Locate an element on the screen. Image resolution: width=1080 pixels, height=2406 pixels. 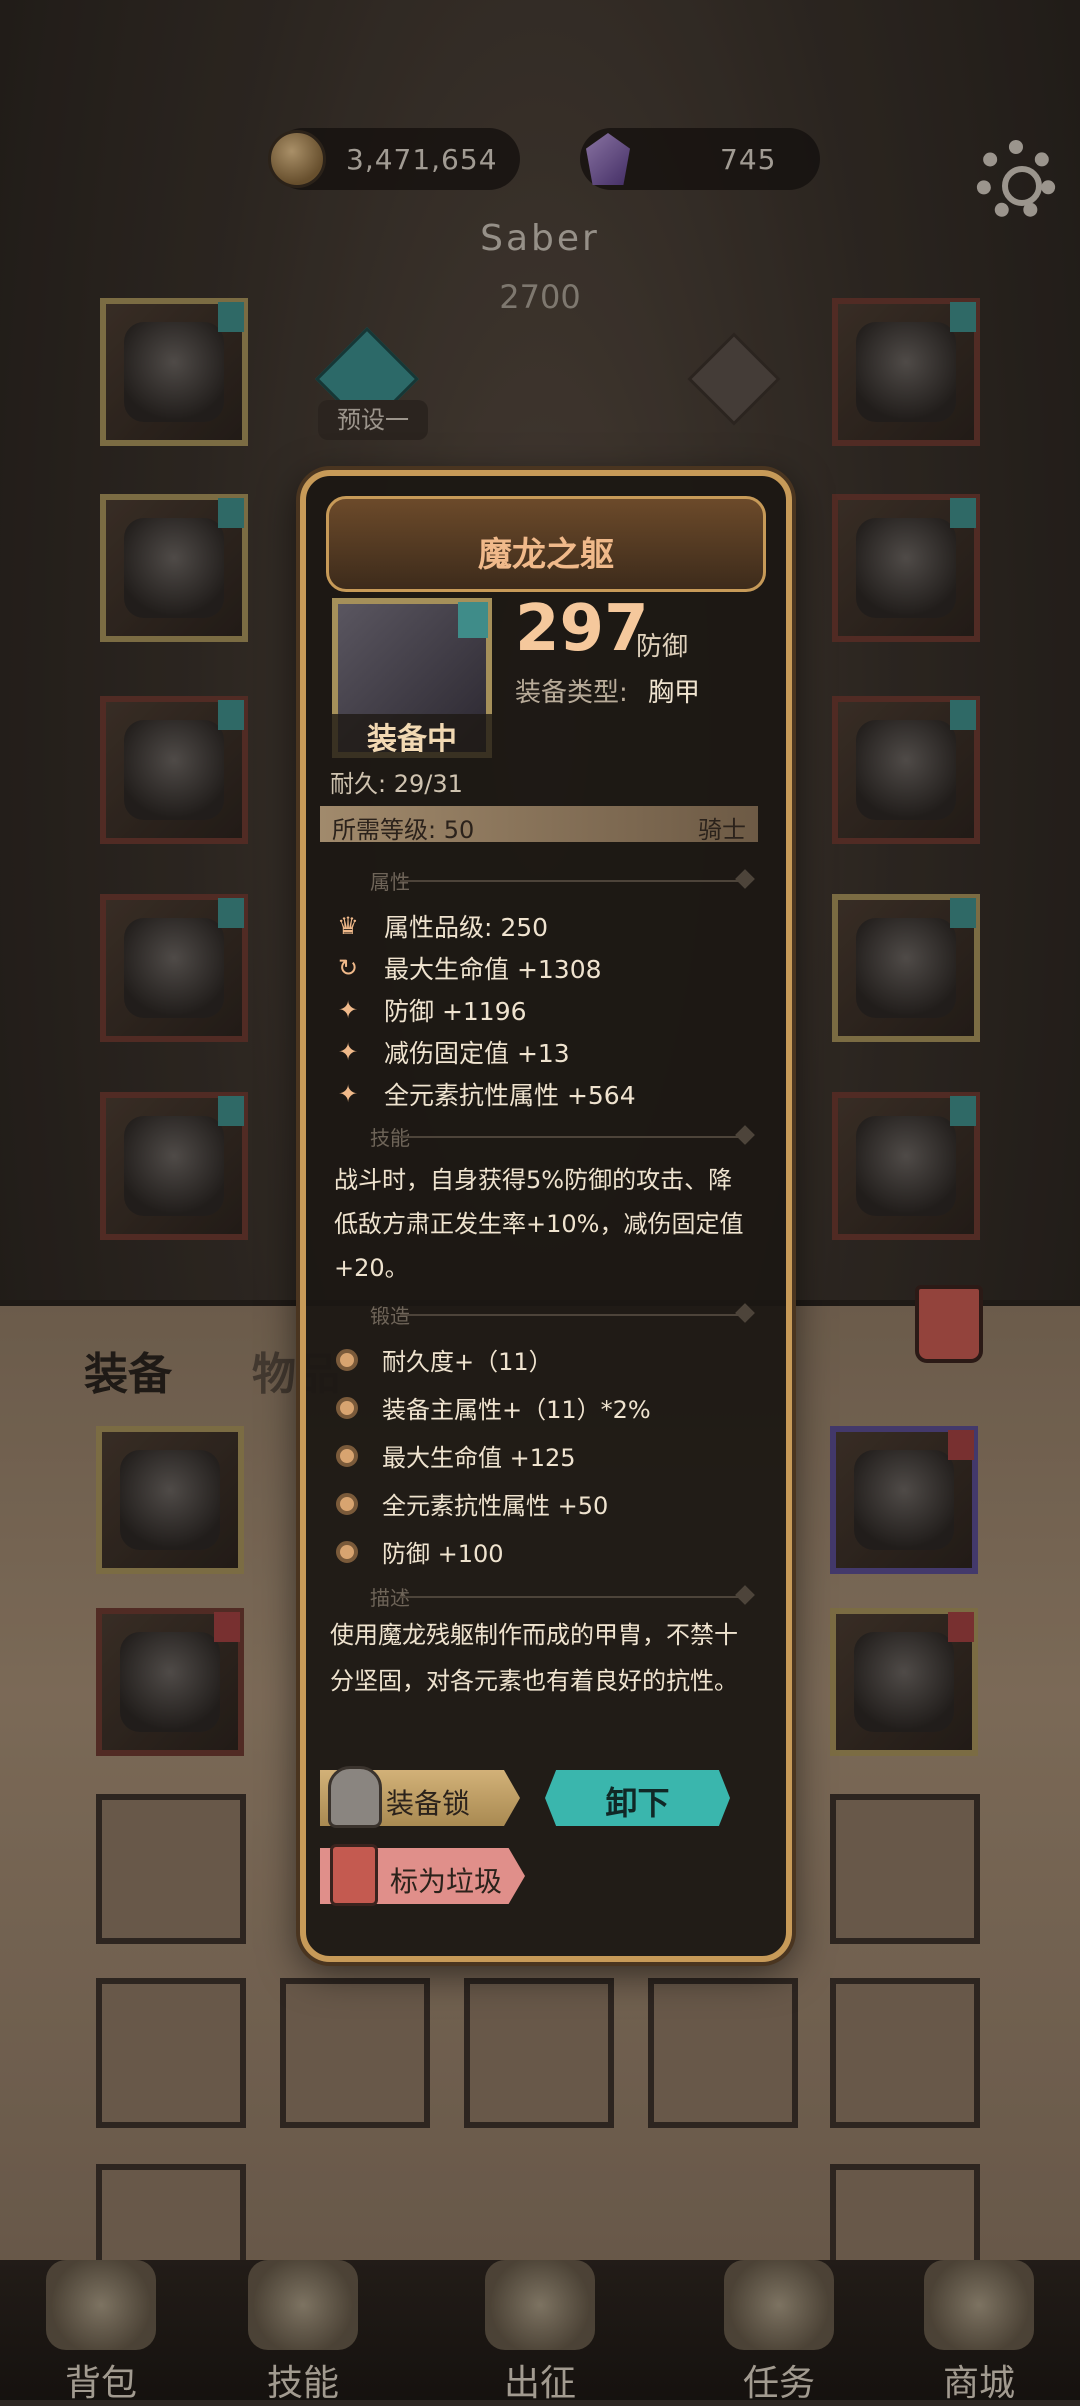
forge-row: 耐久度+（11） is located at coordinates (444, 1359).